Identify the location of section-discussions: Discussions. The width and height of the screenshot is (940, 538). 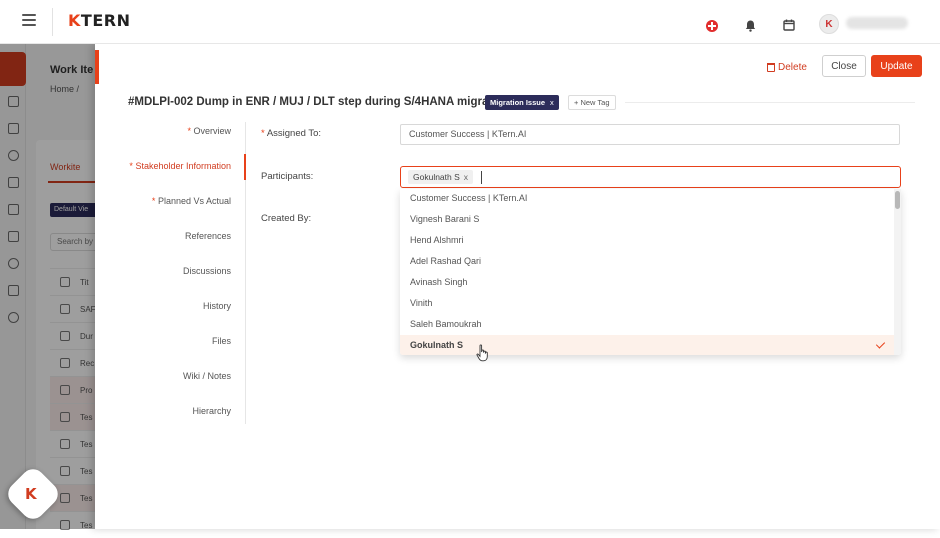
(207, 271).